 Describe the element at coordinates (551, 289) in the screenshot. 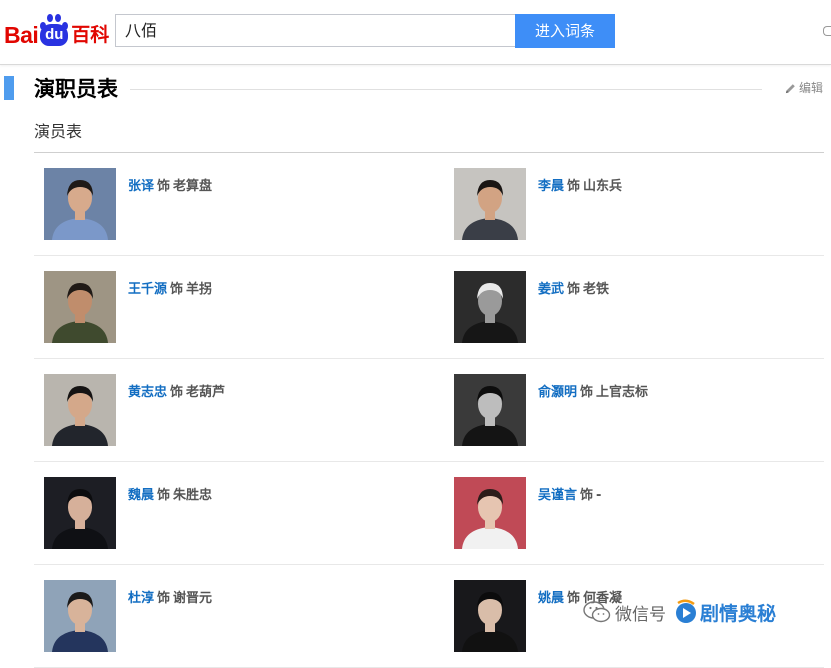

I see `actor-name-link: 姜武` at that location.